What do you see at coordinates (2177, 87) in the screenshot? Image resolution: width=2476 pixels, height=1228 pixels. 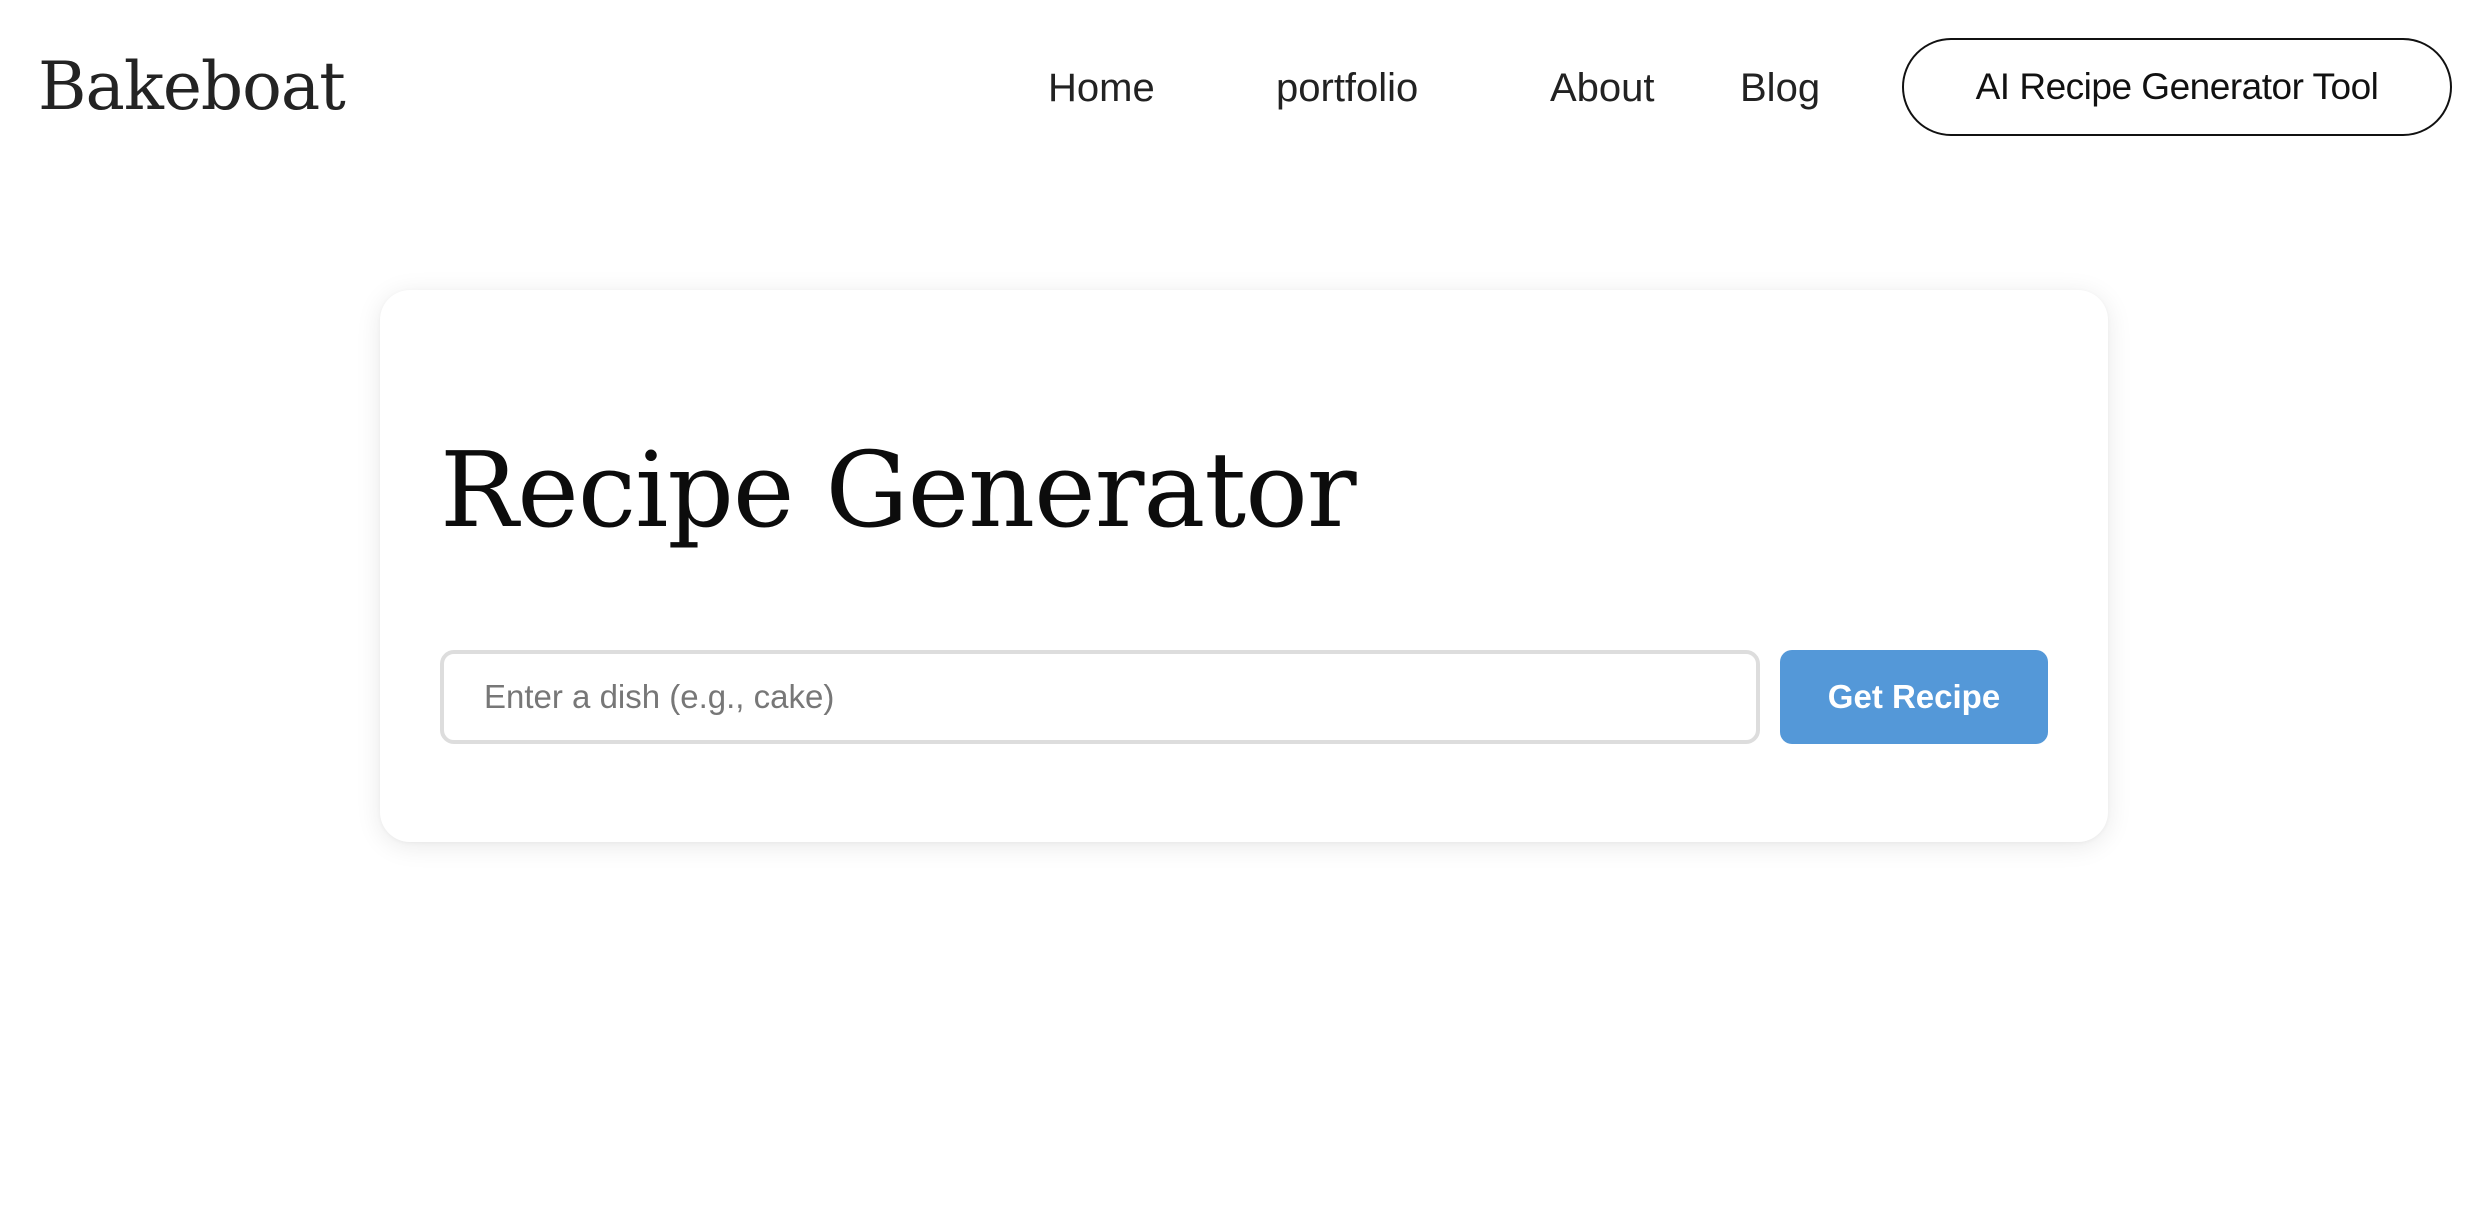 I see `ai-recipe-generator-button: AI Recipe Generator Tool` at bounding box center [2177, 87].